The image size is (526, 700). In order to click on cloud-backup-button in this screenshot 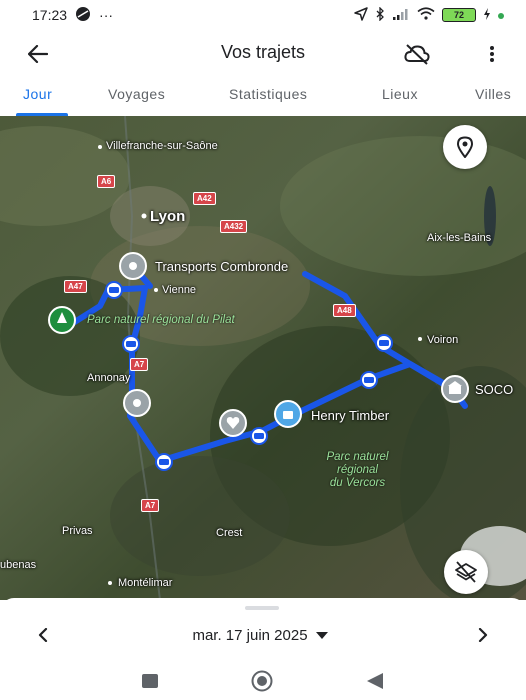, I will do `click(417, 54)`.